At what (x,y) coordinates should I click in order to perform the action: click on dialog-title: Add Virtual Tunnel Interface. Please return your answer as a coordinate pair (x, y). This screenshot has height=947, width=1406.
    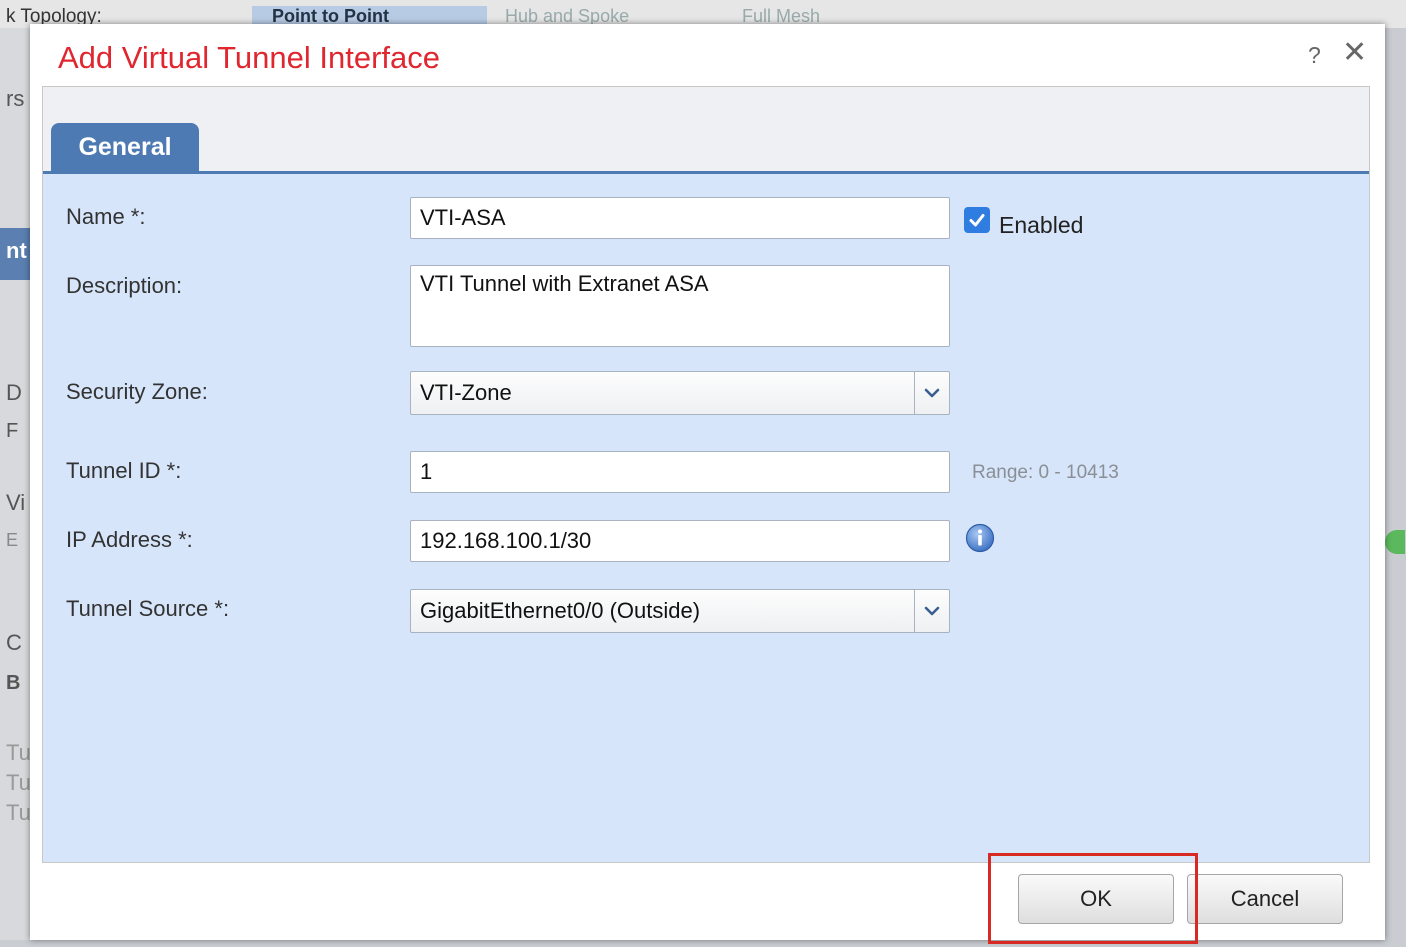
    Looking at the image, I should click on (249, 57).